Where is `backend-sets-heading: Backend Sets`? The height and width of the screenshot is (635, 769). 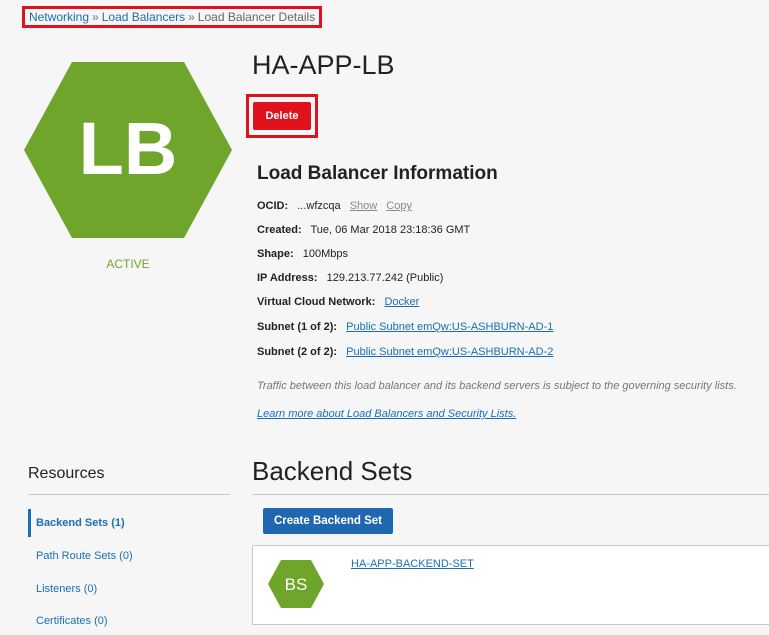 backend-sets-heading: Backend Sets is located at coordinates (332, 471).